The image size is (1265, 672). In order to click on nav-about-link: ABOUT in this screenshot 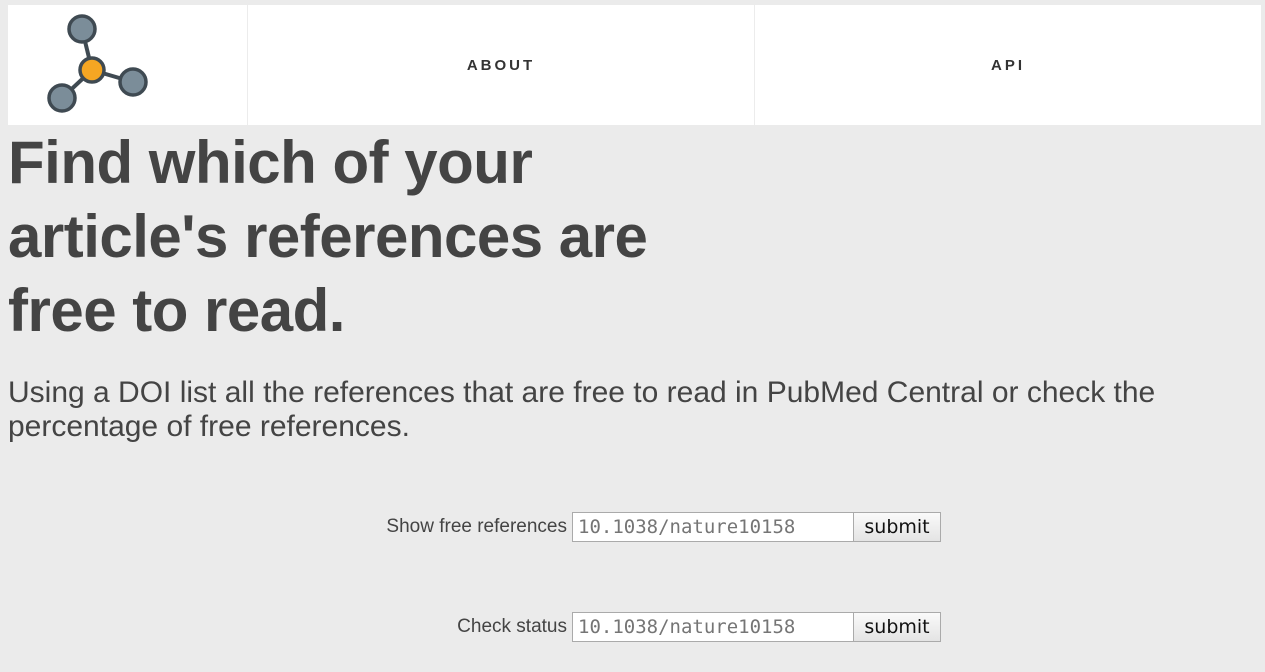, I will do `click(501, 65)`.